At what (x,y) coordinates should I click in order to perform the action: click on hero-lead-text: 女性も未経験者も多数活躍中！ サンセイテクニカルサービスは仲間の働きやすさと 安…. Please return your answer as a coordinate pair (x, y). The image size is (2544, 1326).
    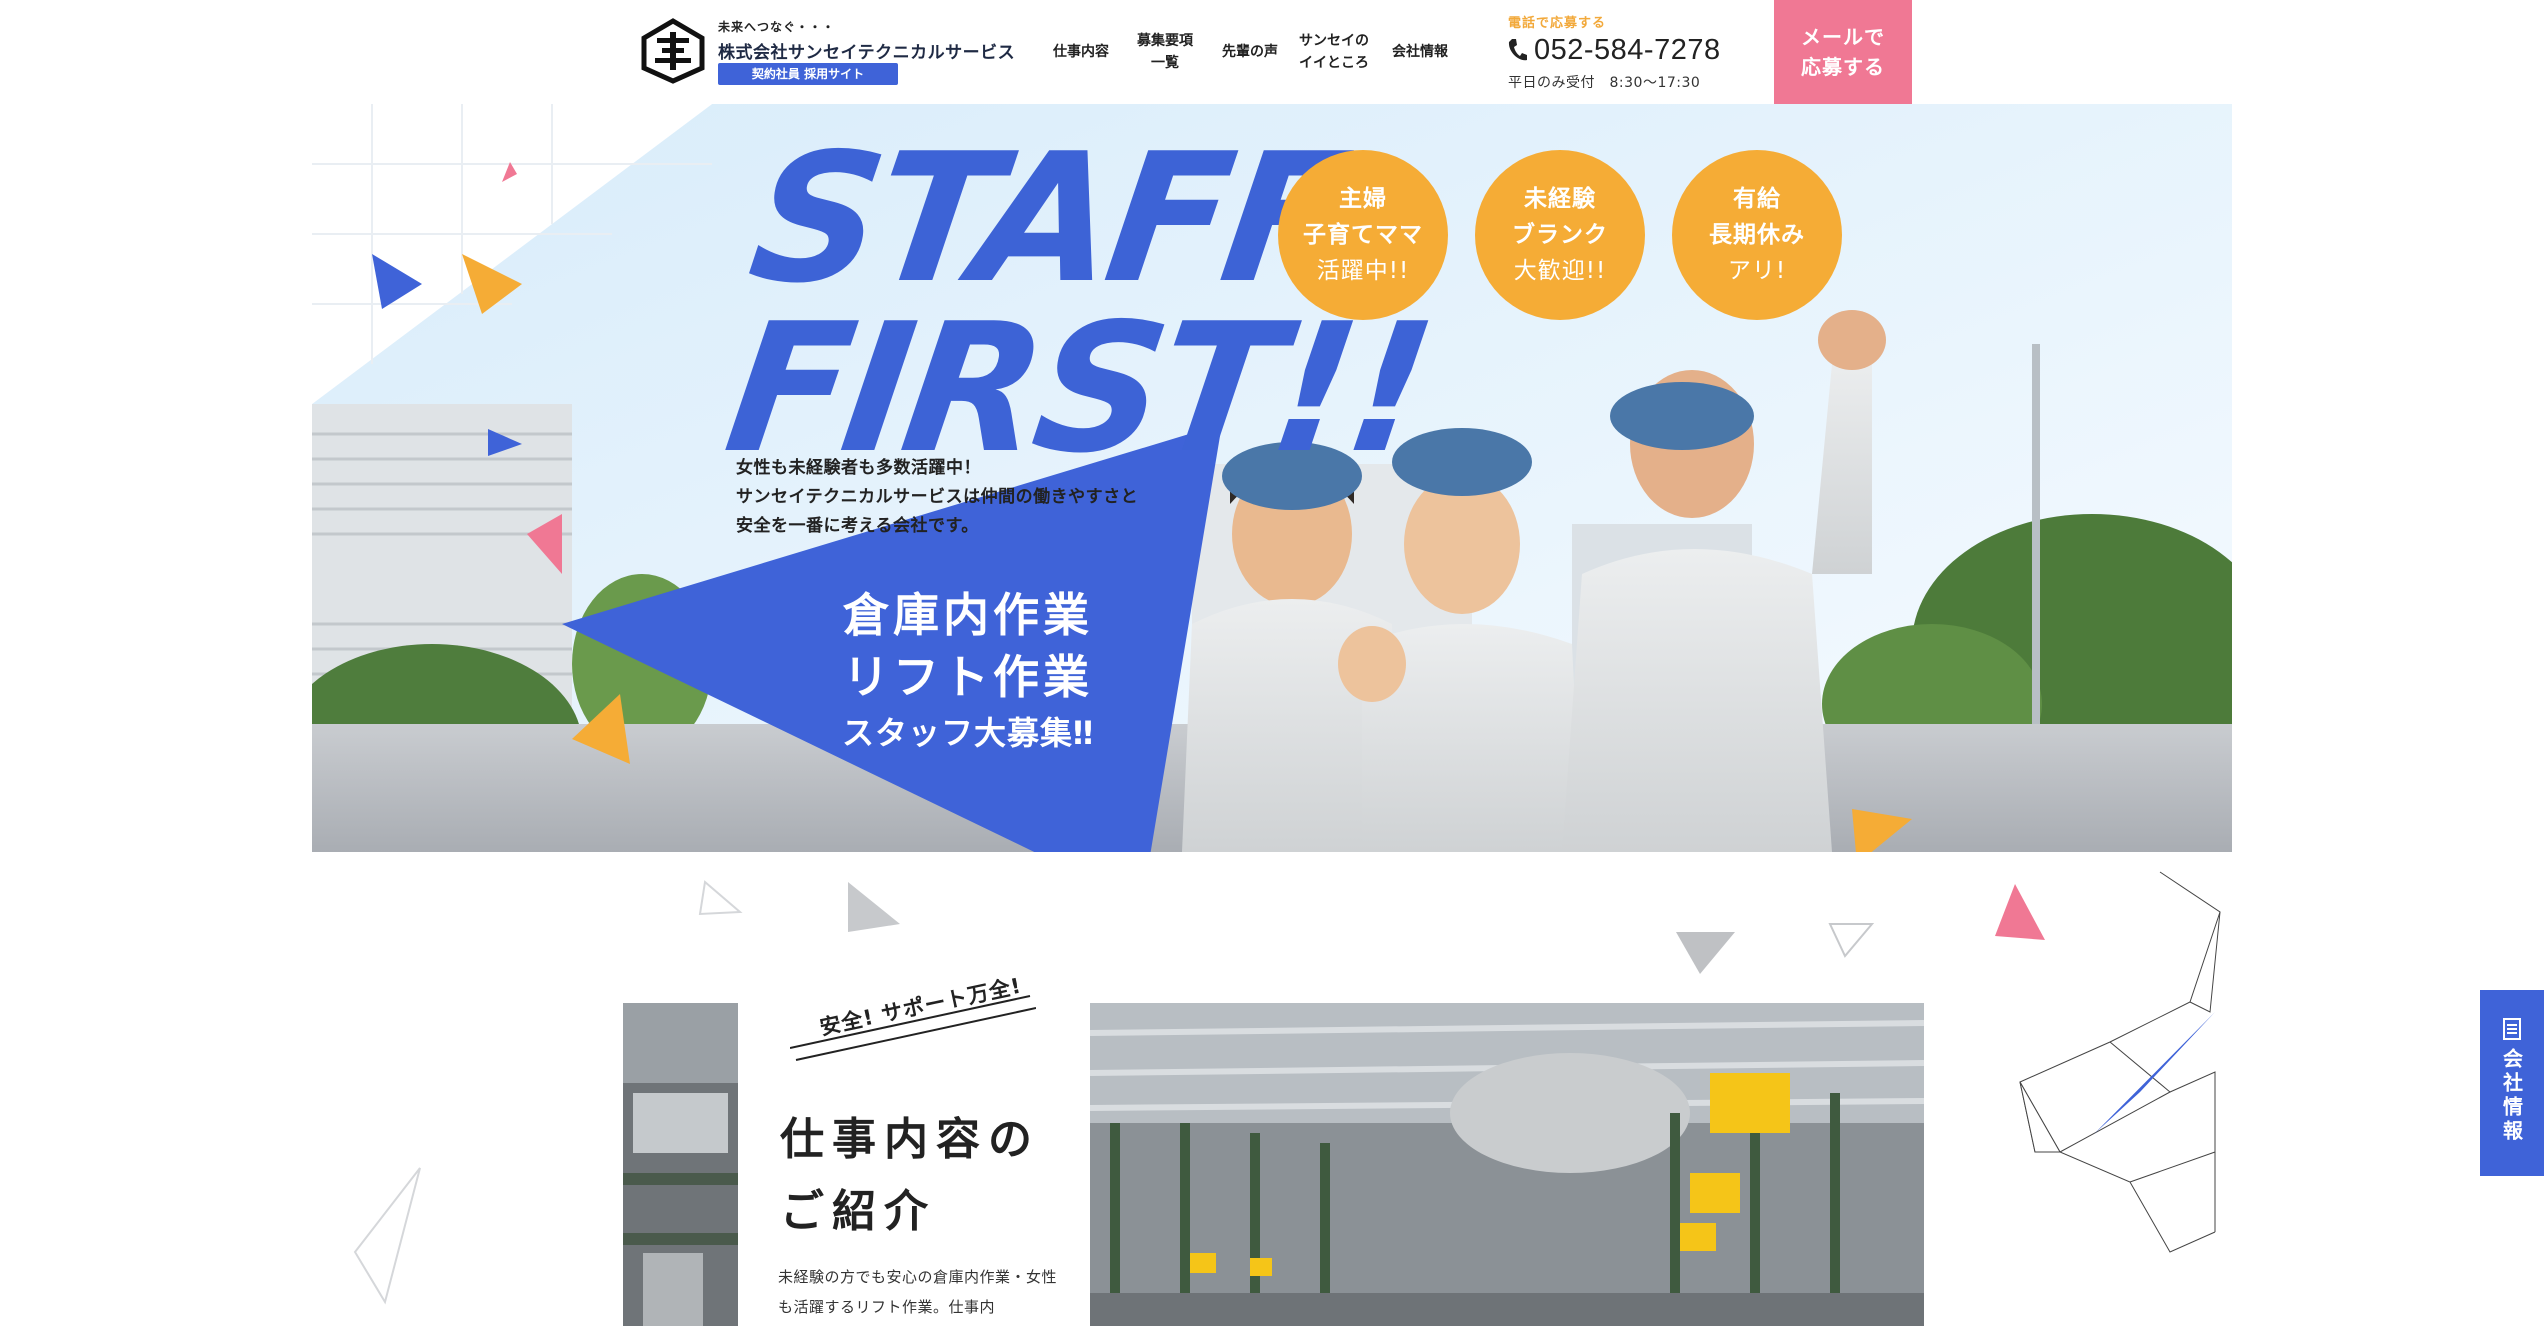
    Looking at the image, I should click on (937, 497).